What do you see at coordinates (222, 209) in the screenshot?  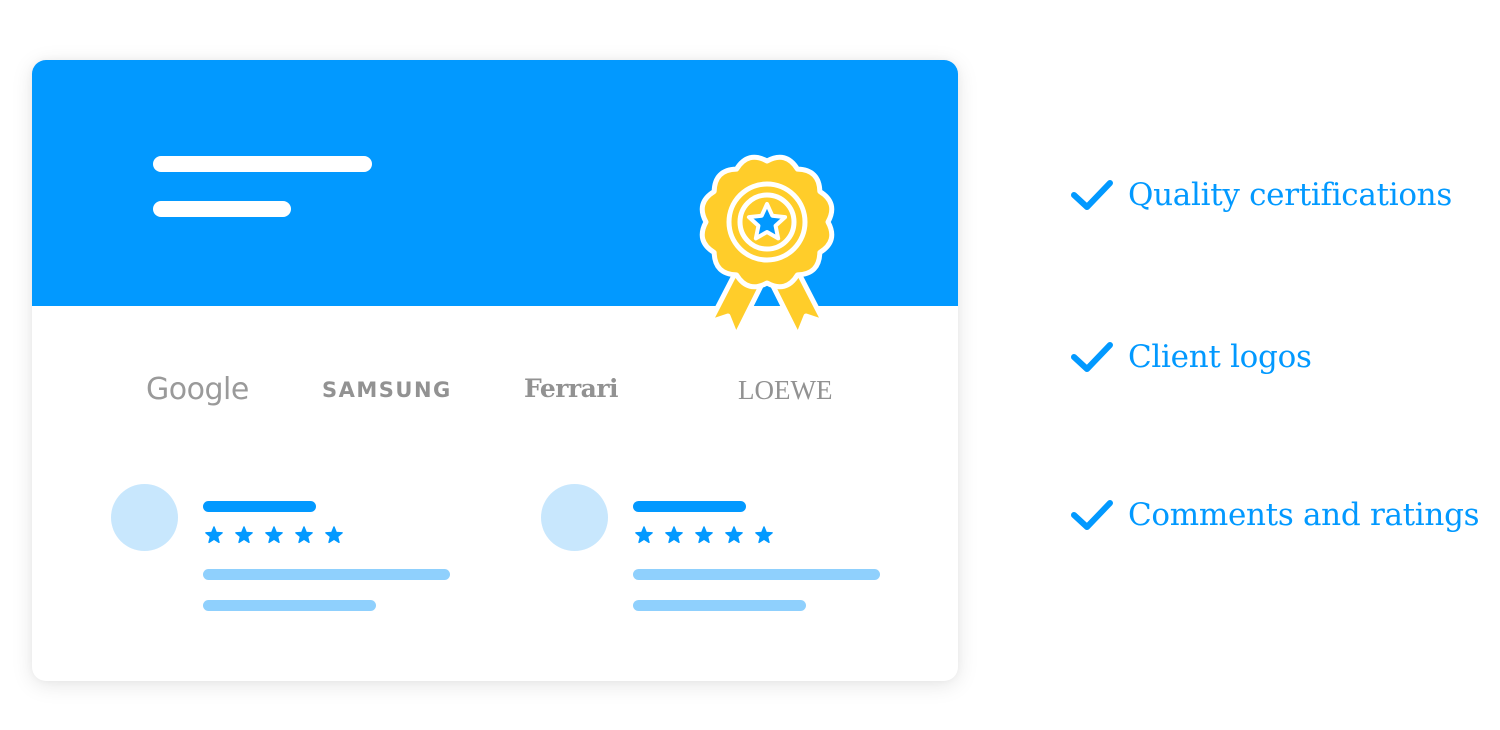 I see `subtitle-placeholder-line` at bounding box center [222, 209].